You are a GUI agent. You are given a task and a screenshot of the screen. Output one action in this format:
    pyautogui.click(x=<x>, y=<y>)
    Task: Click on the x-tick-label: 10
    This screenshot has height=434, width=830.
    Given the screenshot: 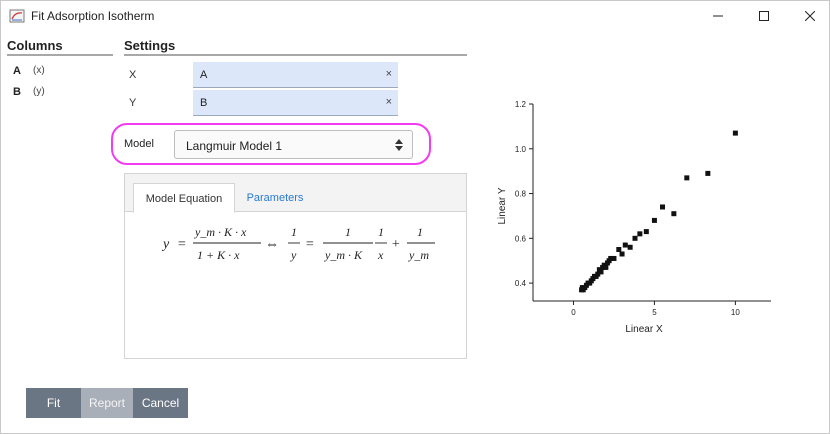 What is the action you would take?
    pyautogui.click(x=735, y=312)
    